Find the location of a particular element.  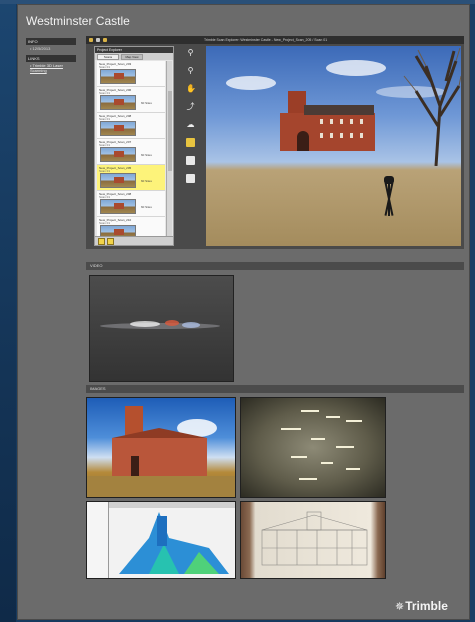

links-header: LINKS is located at coordinates (51, 58).